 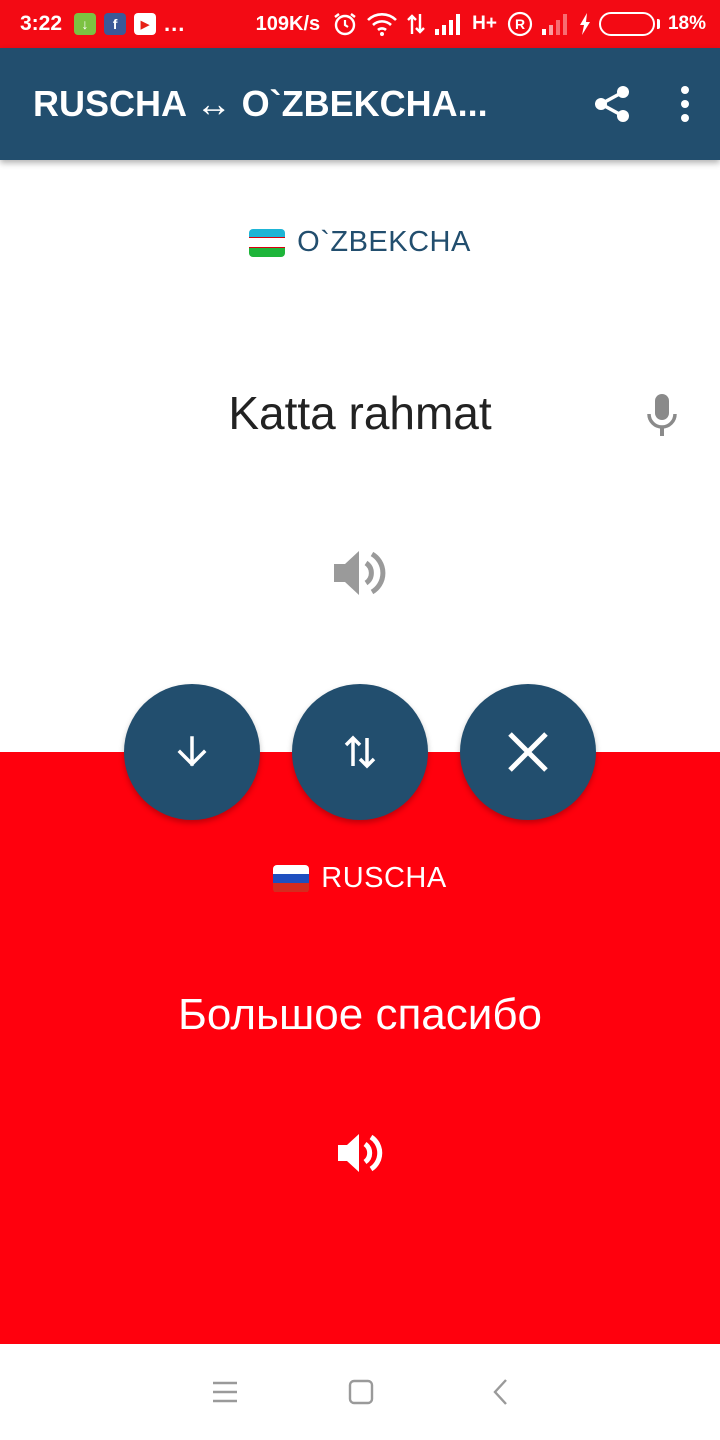 I want to click on share-icon, so click(x=612, y=104).